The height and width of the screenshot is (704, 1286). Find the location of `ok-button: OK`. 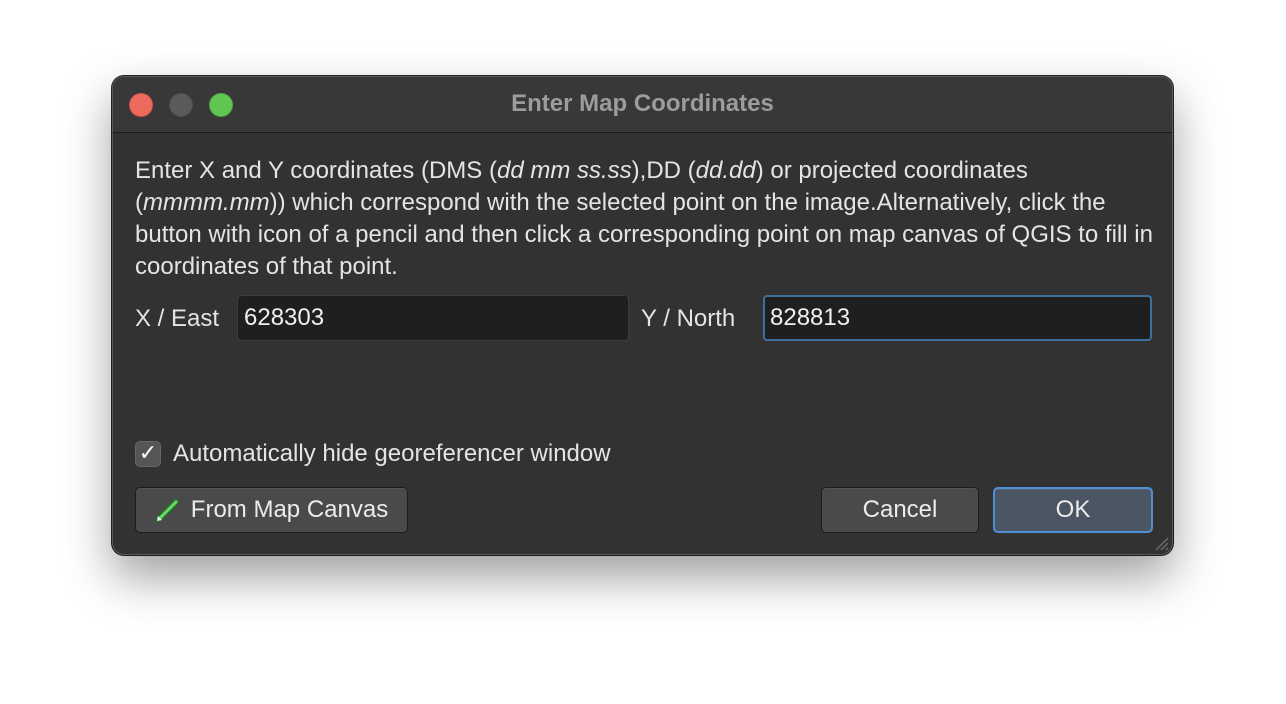

ok-button: OK is located at coordinates (1073, 510).